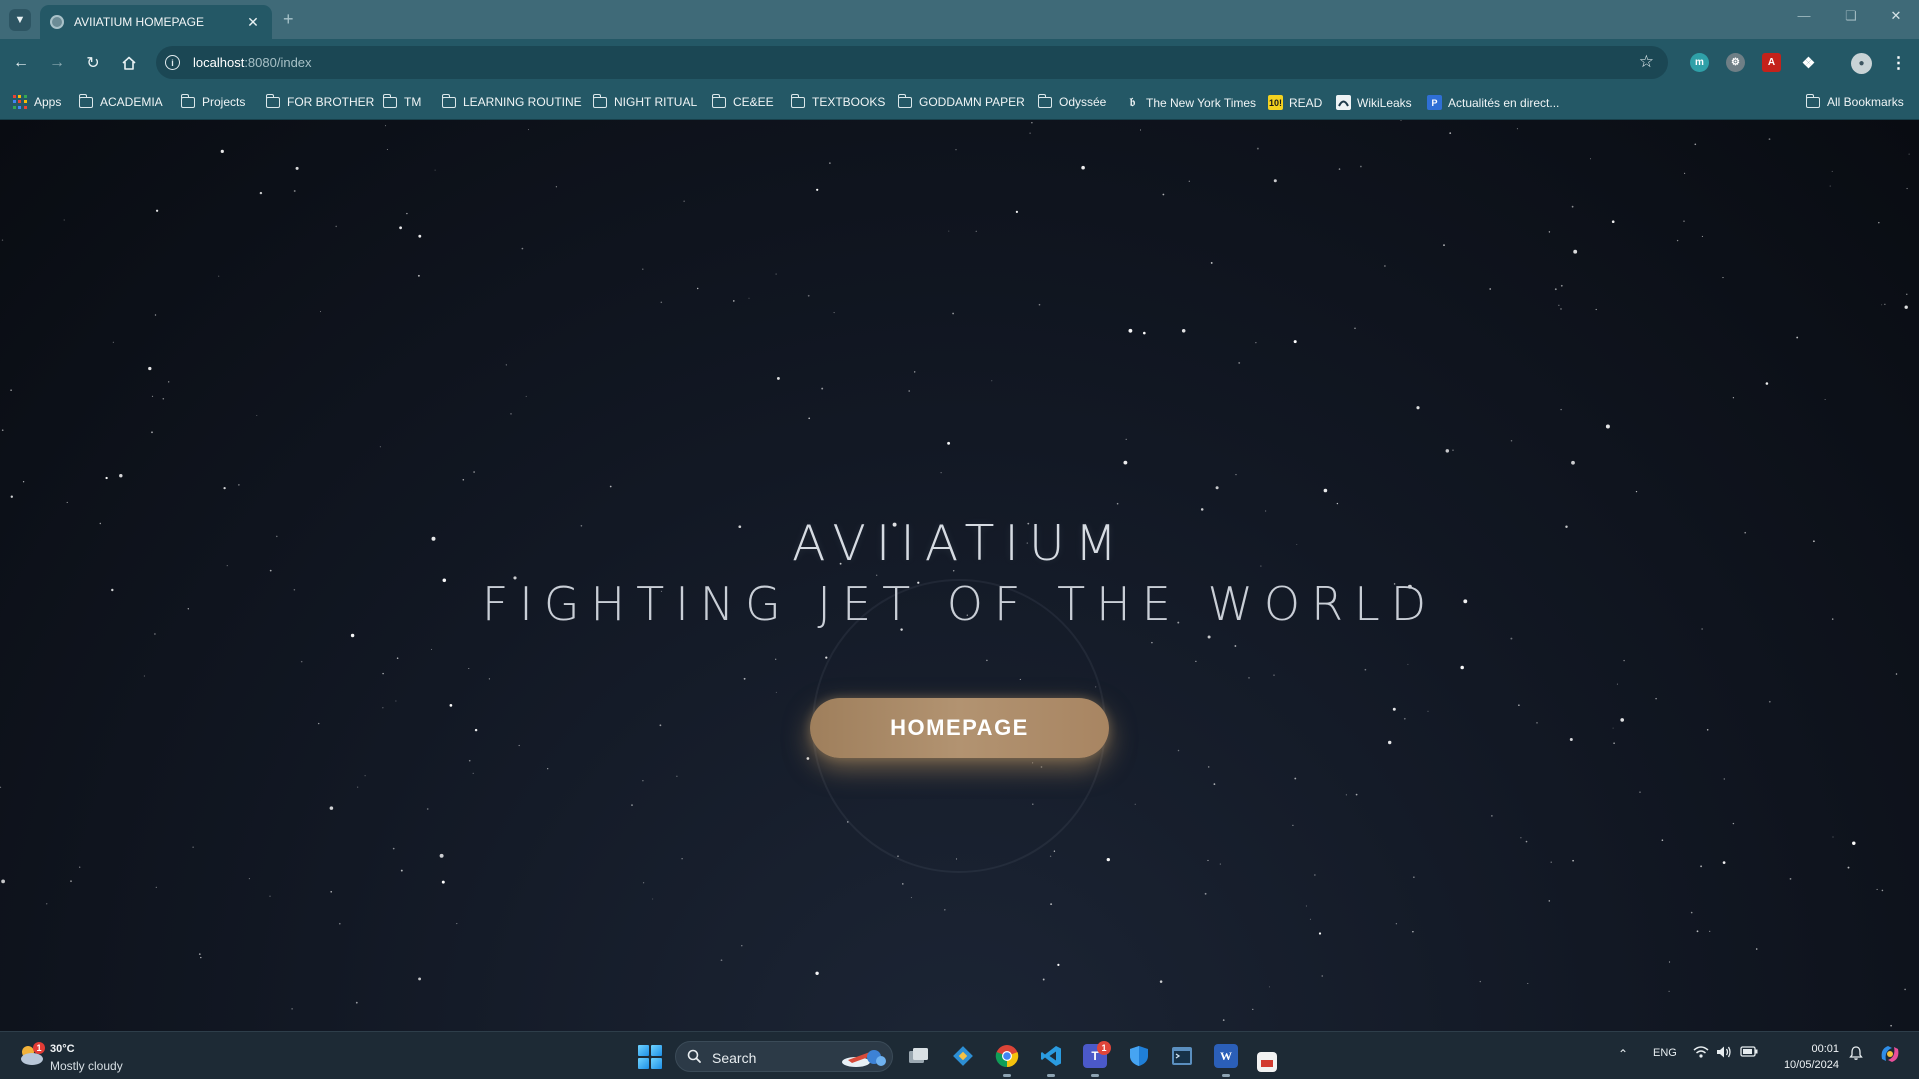 The width and height of the screenshot is (1919, 1079). I want to click on forward-arrow-icon: →, so click(57, 63).